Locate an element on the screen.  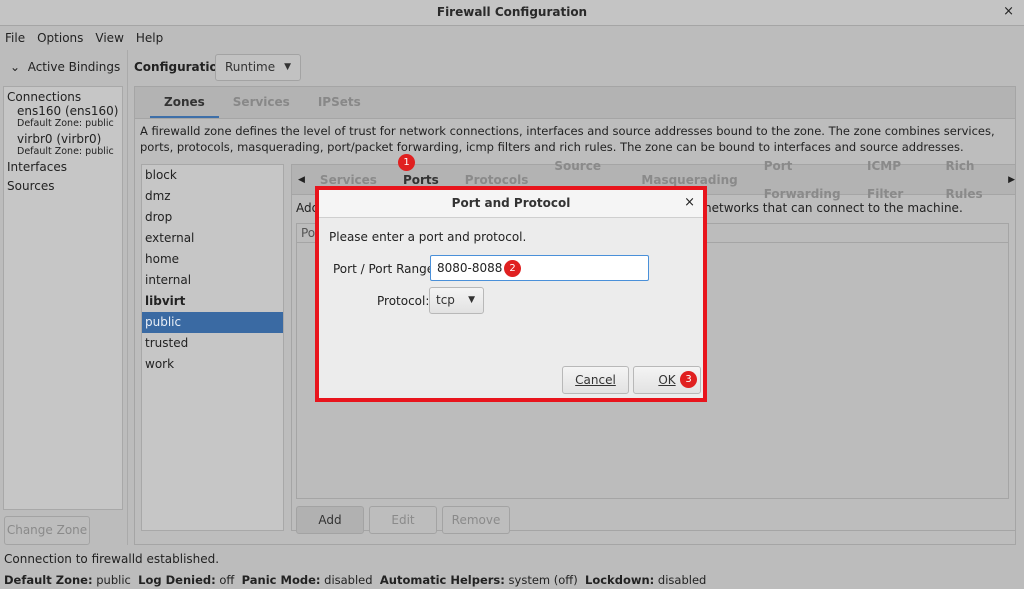
zone-item: home is located at coordinates (212, 259).